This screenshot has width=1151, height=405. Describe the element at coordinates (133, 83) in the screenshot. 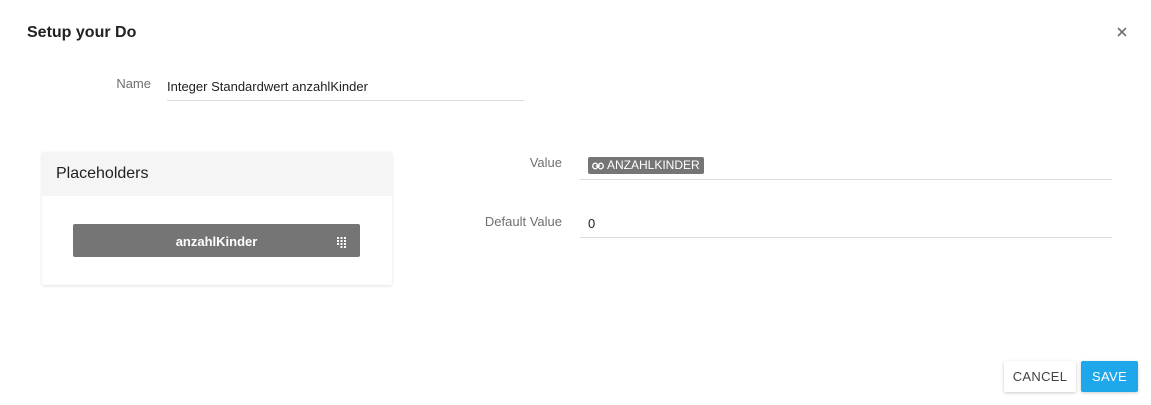

I see `name-label: Name` at that location.